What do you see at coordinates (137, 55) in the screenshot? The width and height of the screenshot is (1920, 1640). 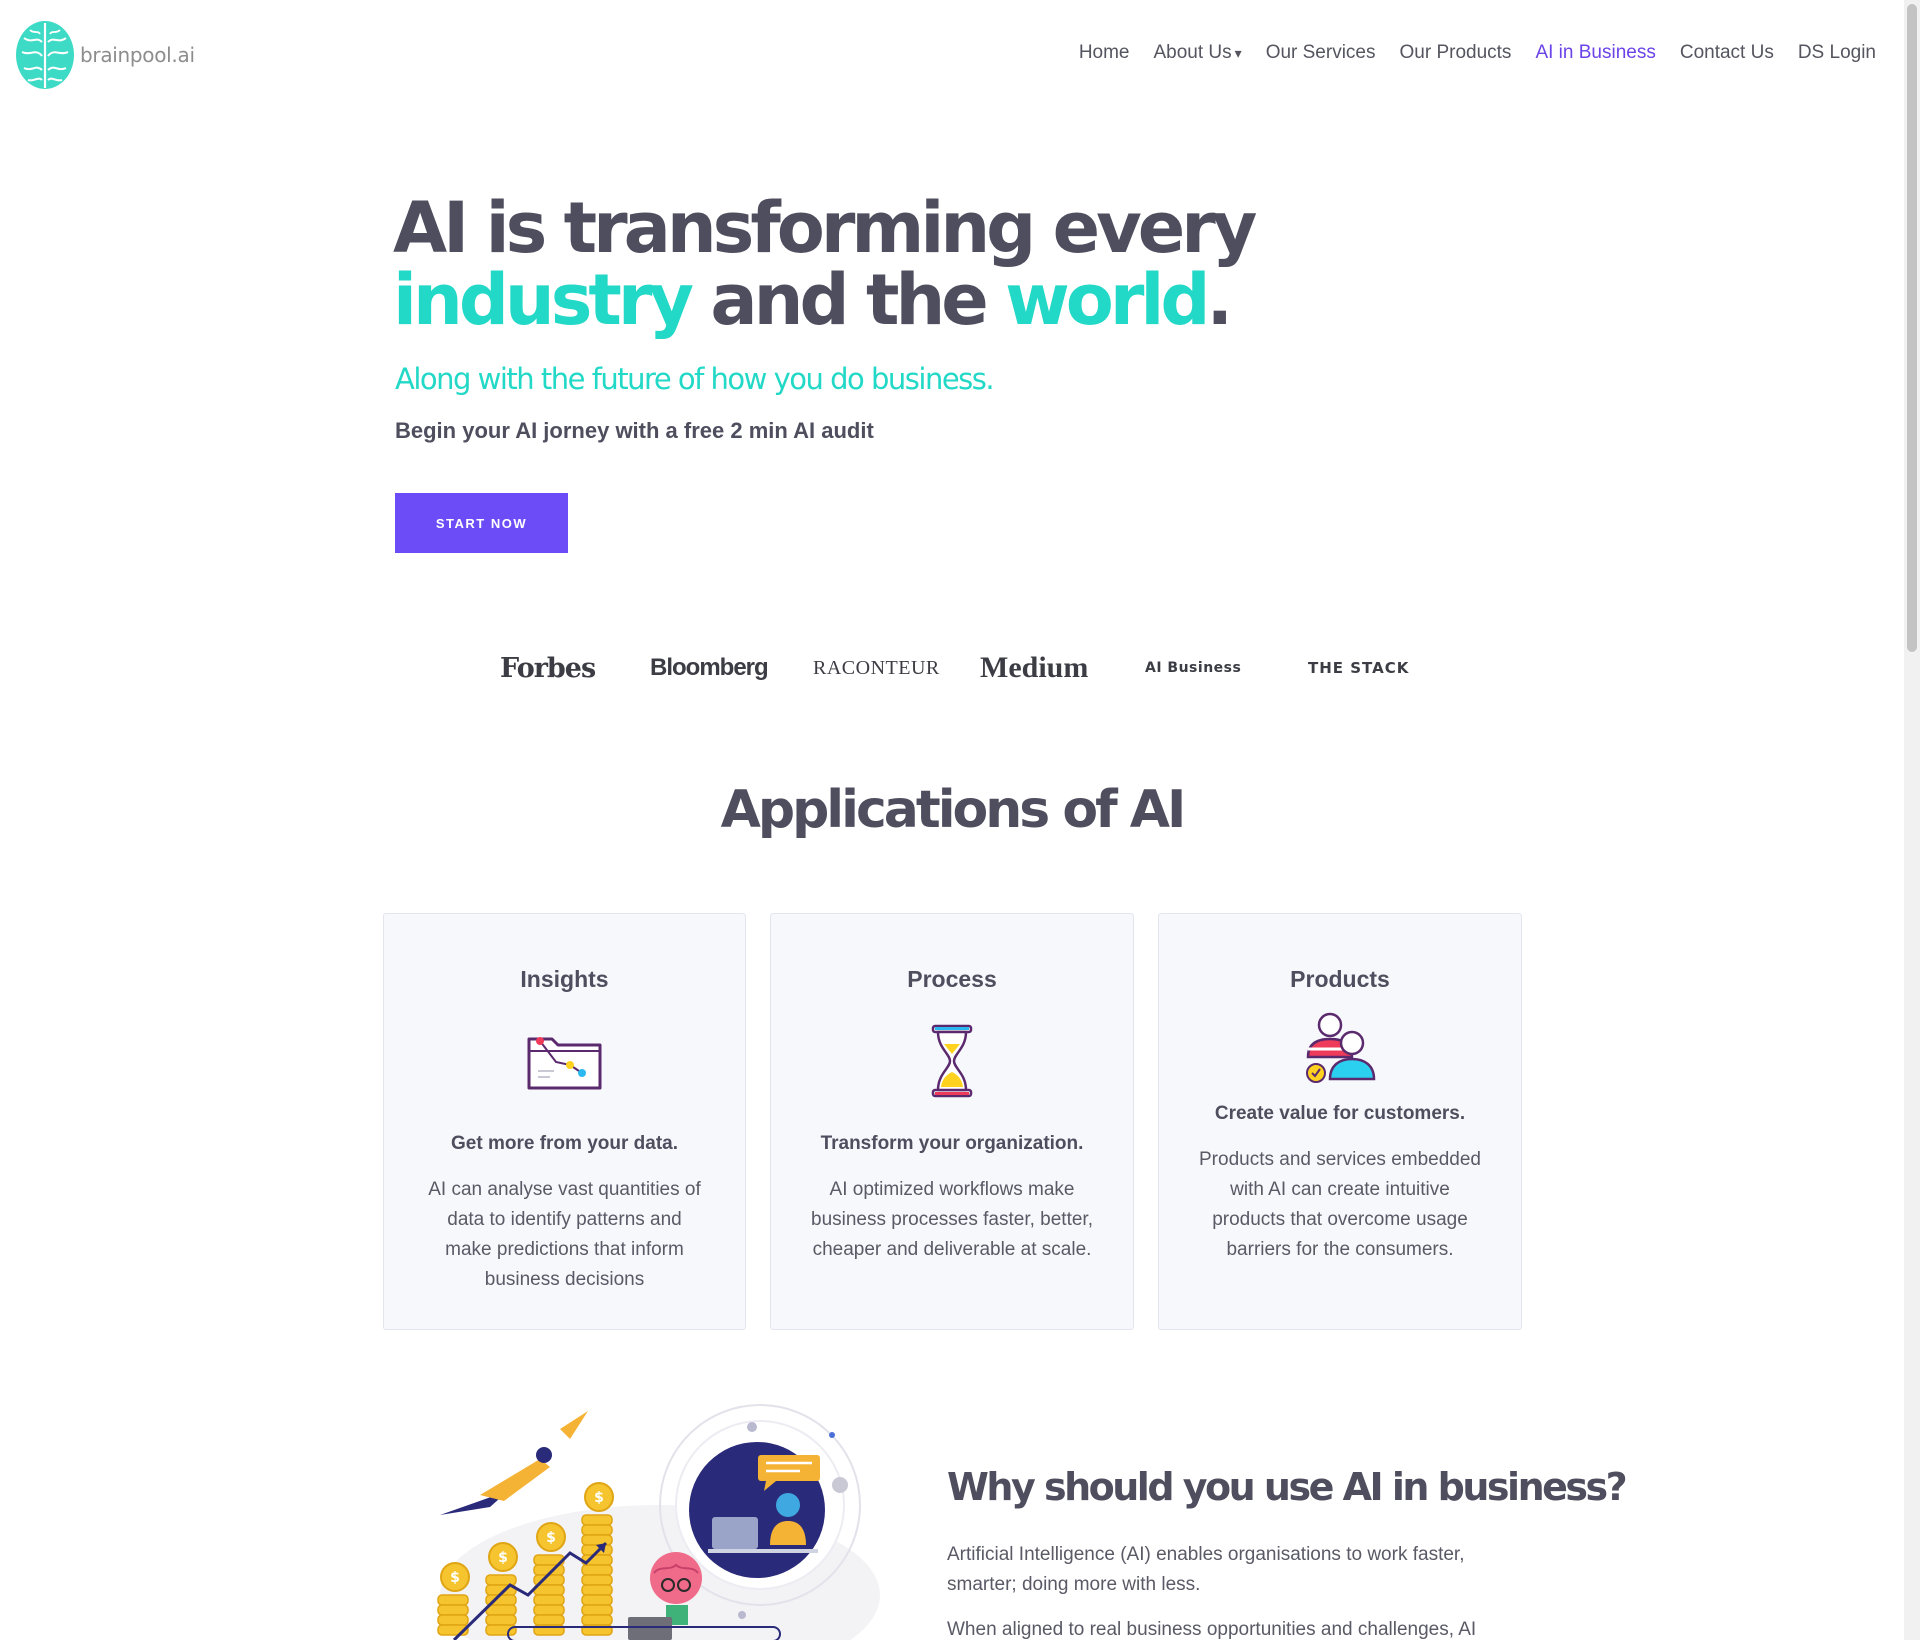 I see `logo-text: brainpool.ai` at bounding box center [137, 55].